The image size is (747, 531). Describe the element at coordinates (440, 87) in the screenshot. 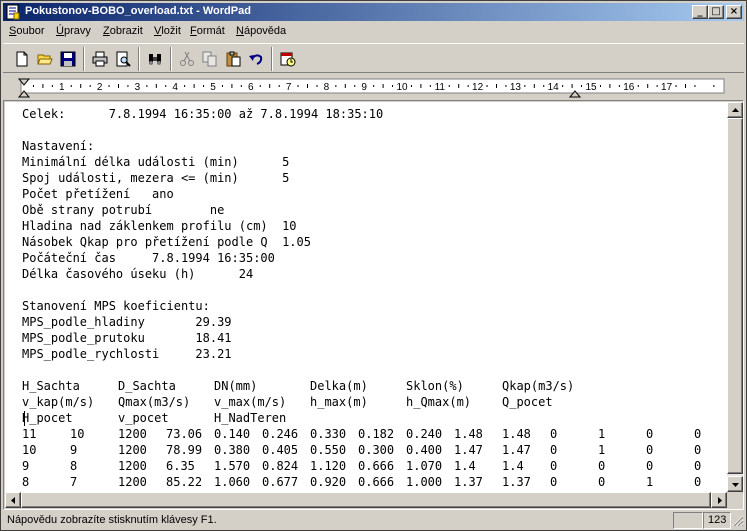

I see `ruler-number: 11` at that location.